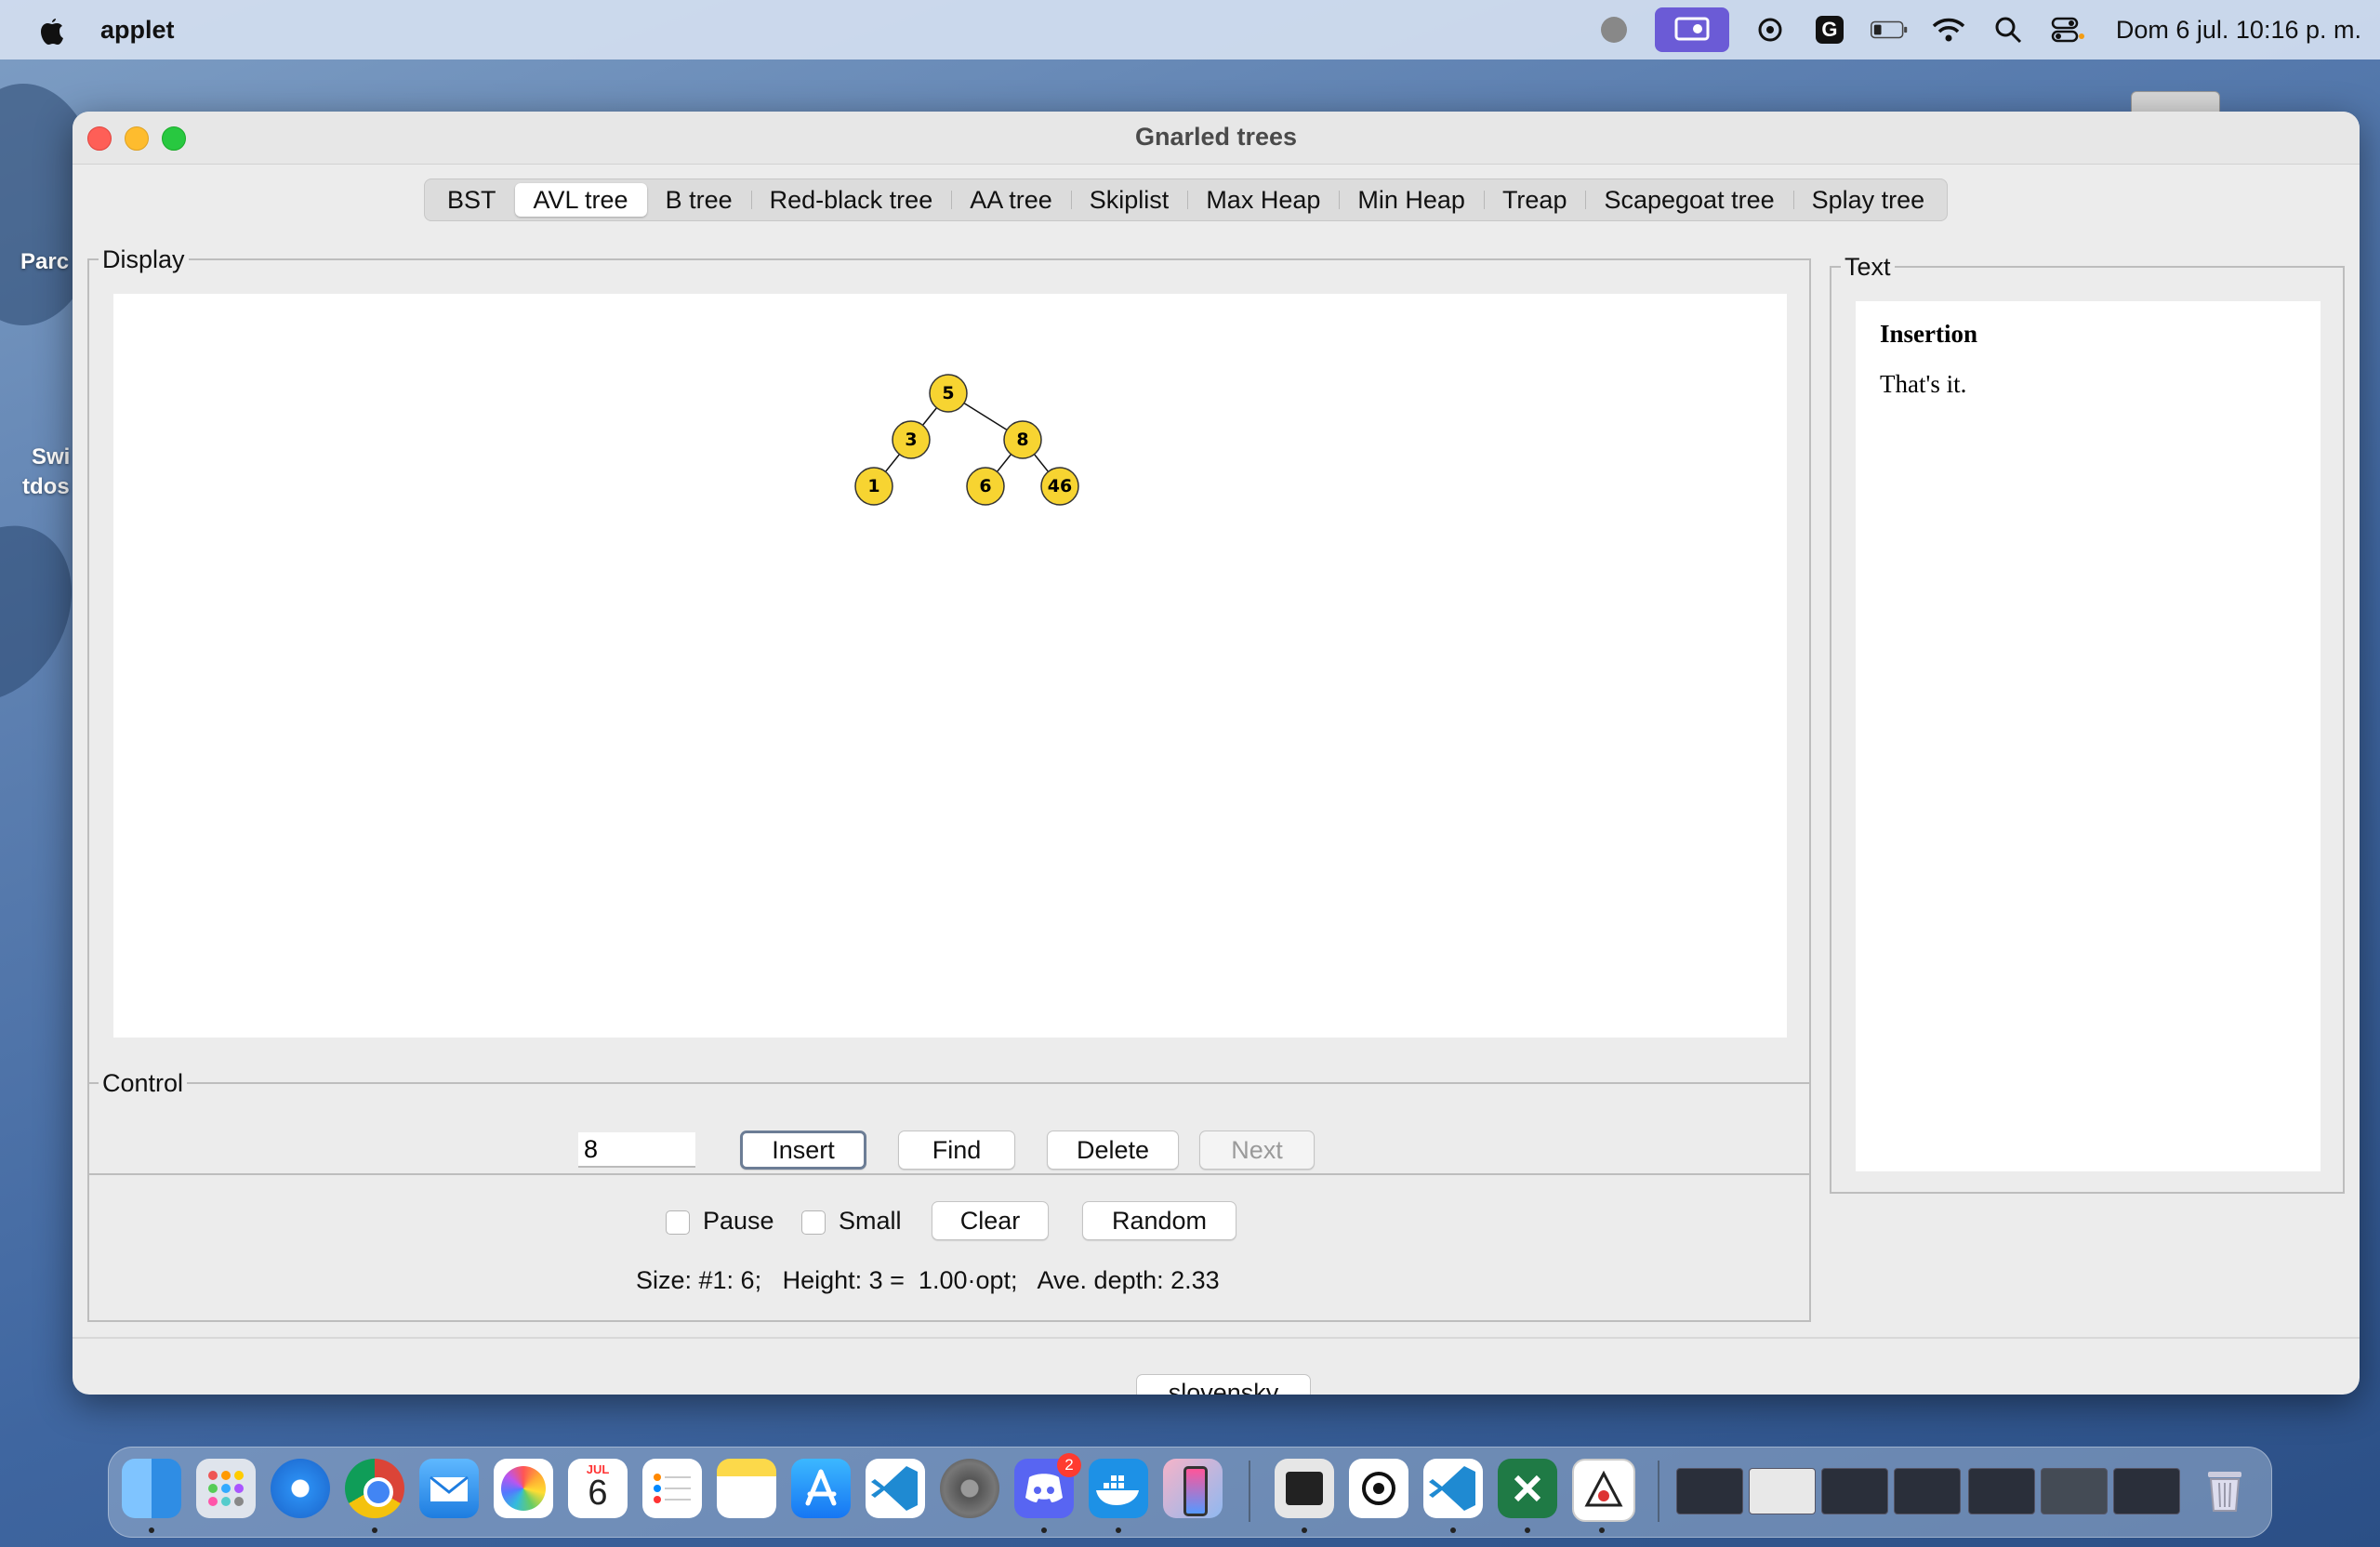  Describe the element at coordinates (1193, 1488) in the screenshot. I see `iphone-mirroring-icon` at that location.